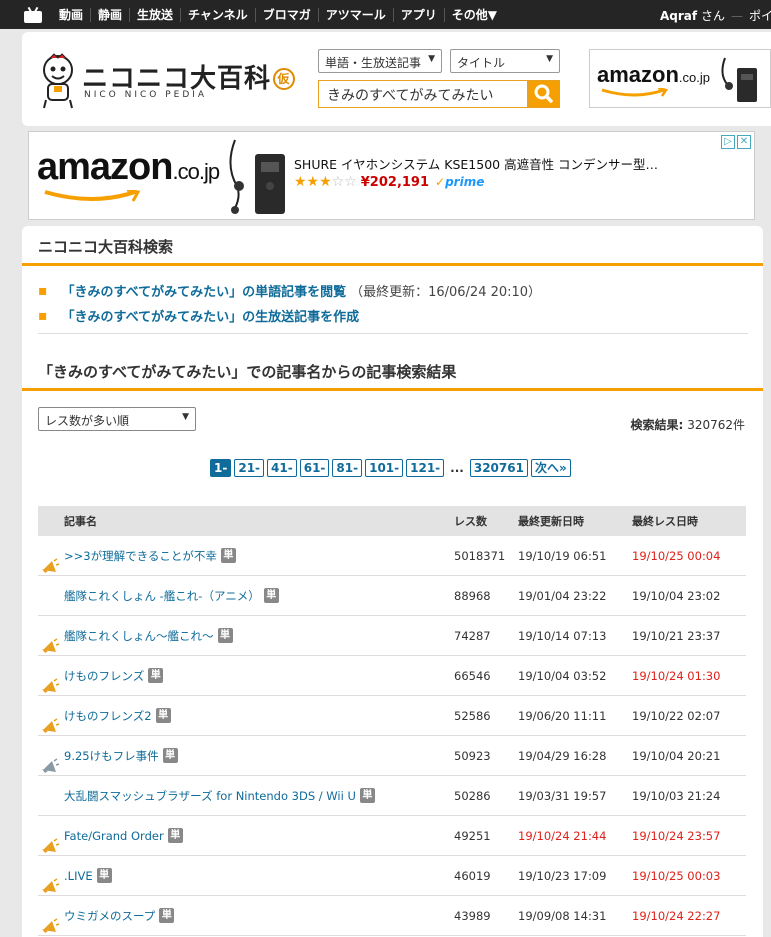  Describe the element at coordinates (104, 676) in the screenshot. I see `article-link: けものフレンズ` at that location.